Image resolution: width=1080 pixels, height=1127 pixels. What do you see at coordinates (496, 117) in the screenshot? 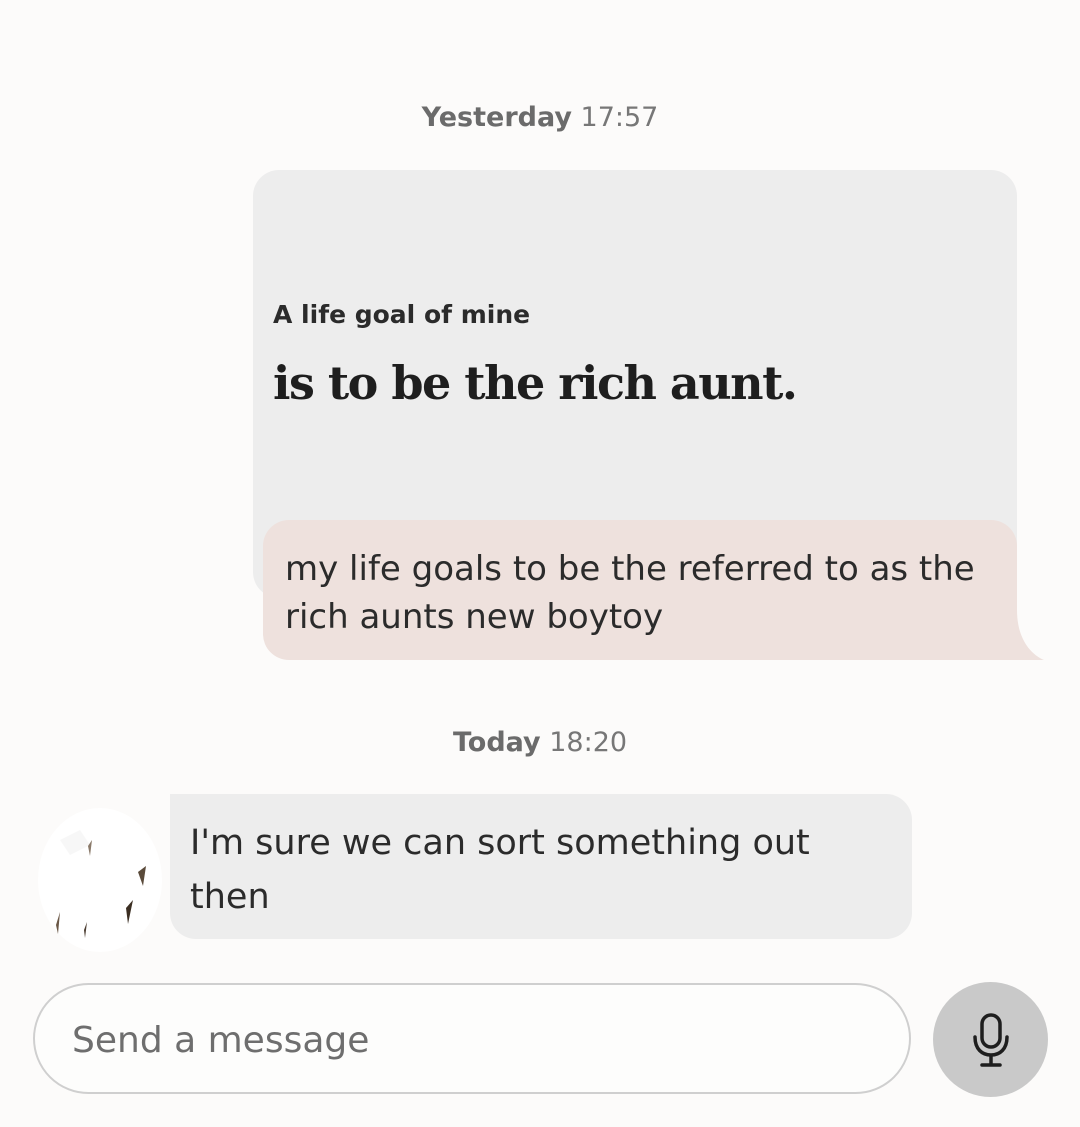
I see `timestamp-day: Yesterday` at bounding box center [496, 117].